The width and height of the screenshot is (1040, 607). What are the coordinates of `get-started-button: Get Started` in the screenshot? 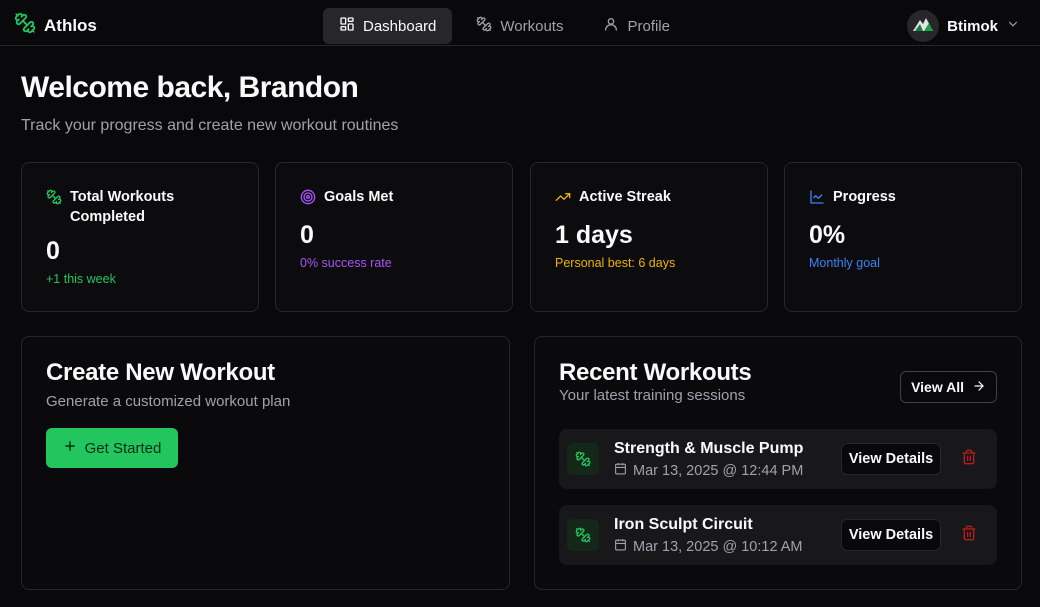 It's located at (112, 448).